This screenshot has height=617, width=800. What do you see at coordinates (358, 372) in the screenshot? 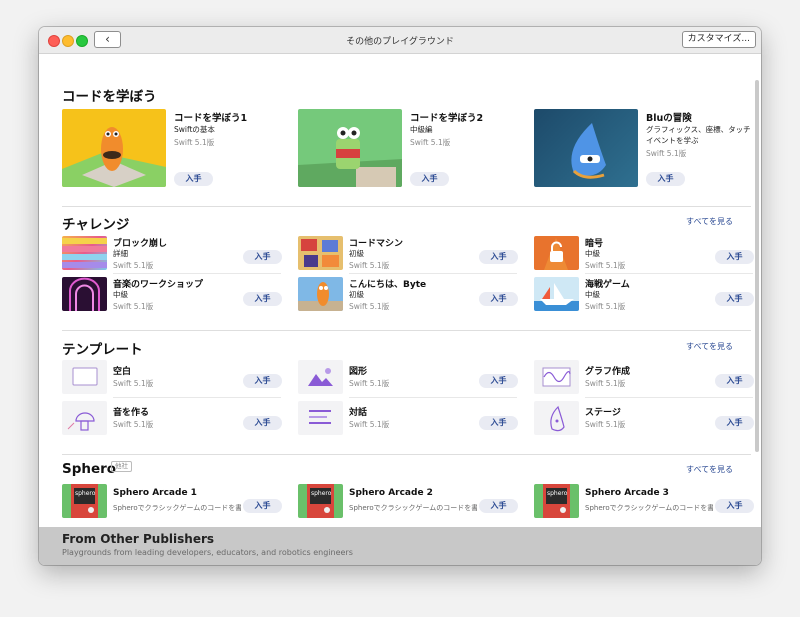
I see `shapes-title: 図形` at bounding box center [358, 372].